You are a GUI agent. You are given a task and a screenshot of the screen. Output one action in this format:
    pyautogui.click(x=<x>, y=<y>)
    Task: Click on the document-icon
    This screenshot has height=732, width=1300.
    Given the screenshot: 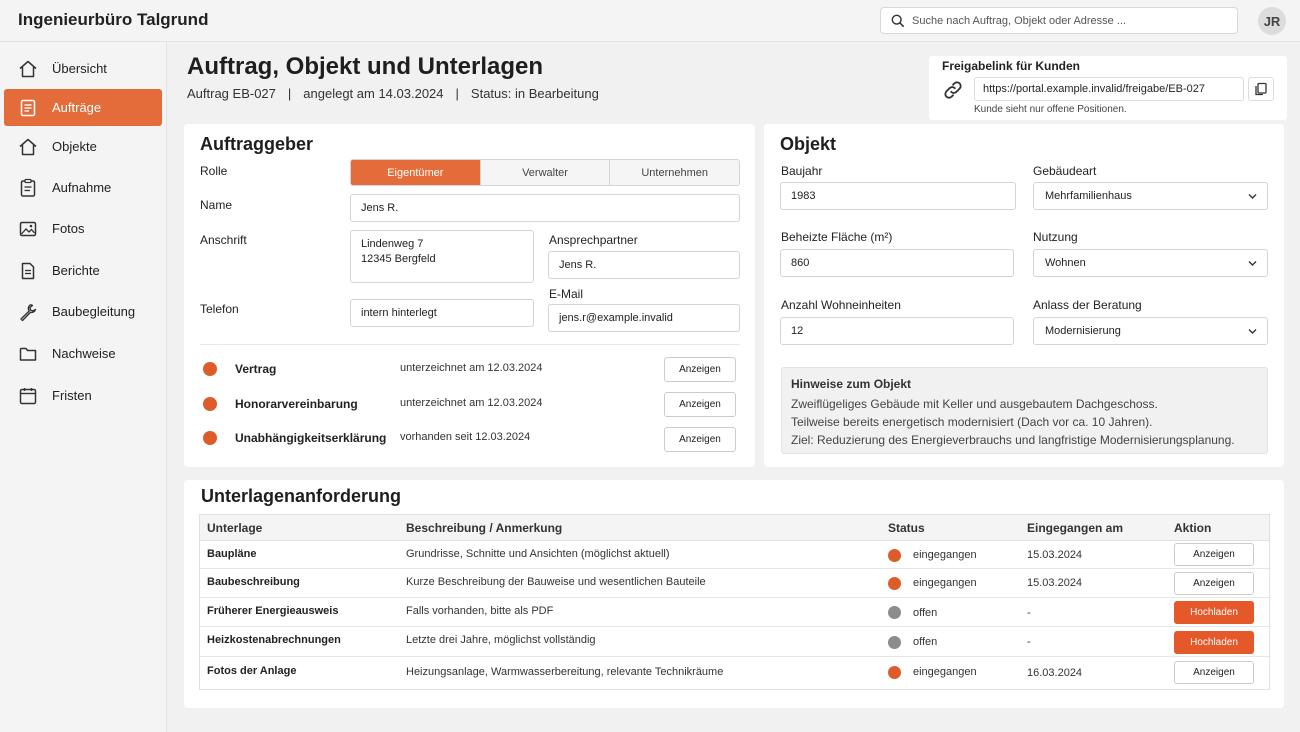 What is the action you would take?
    pyautogui.click(x=28, y=270)
    